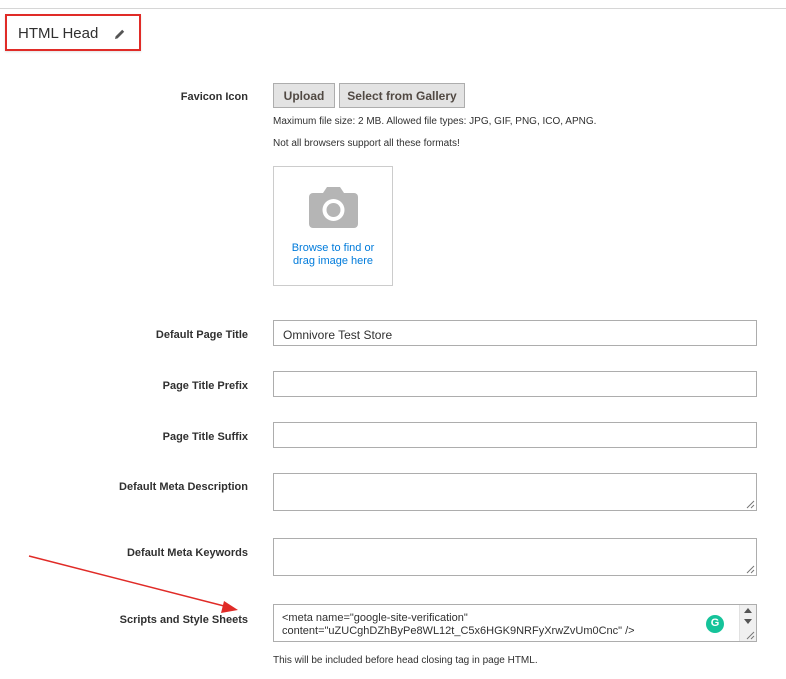 This screenshot has height=679, width=786. I want to click on page-title-prefix-label: Page Title Prefix, so click(205, 386).